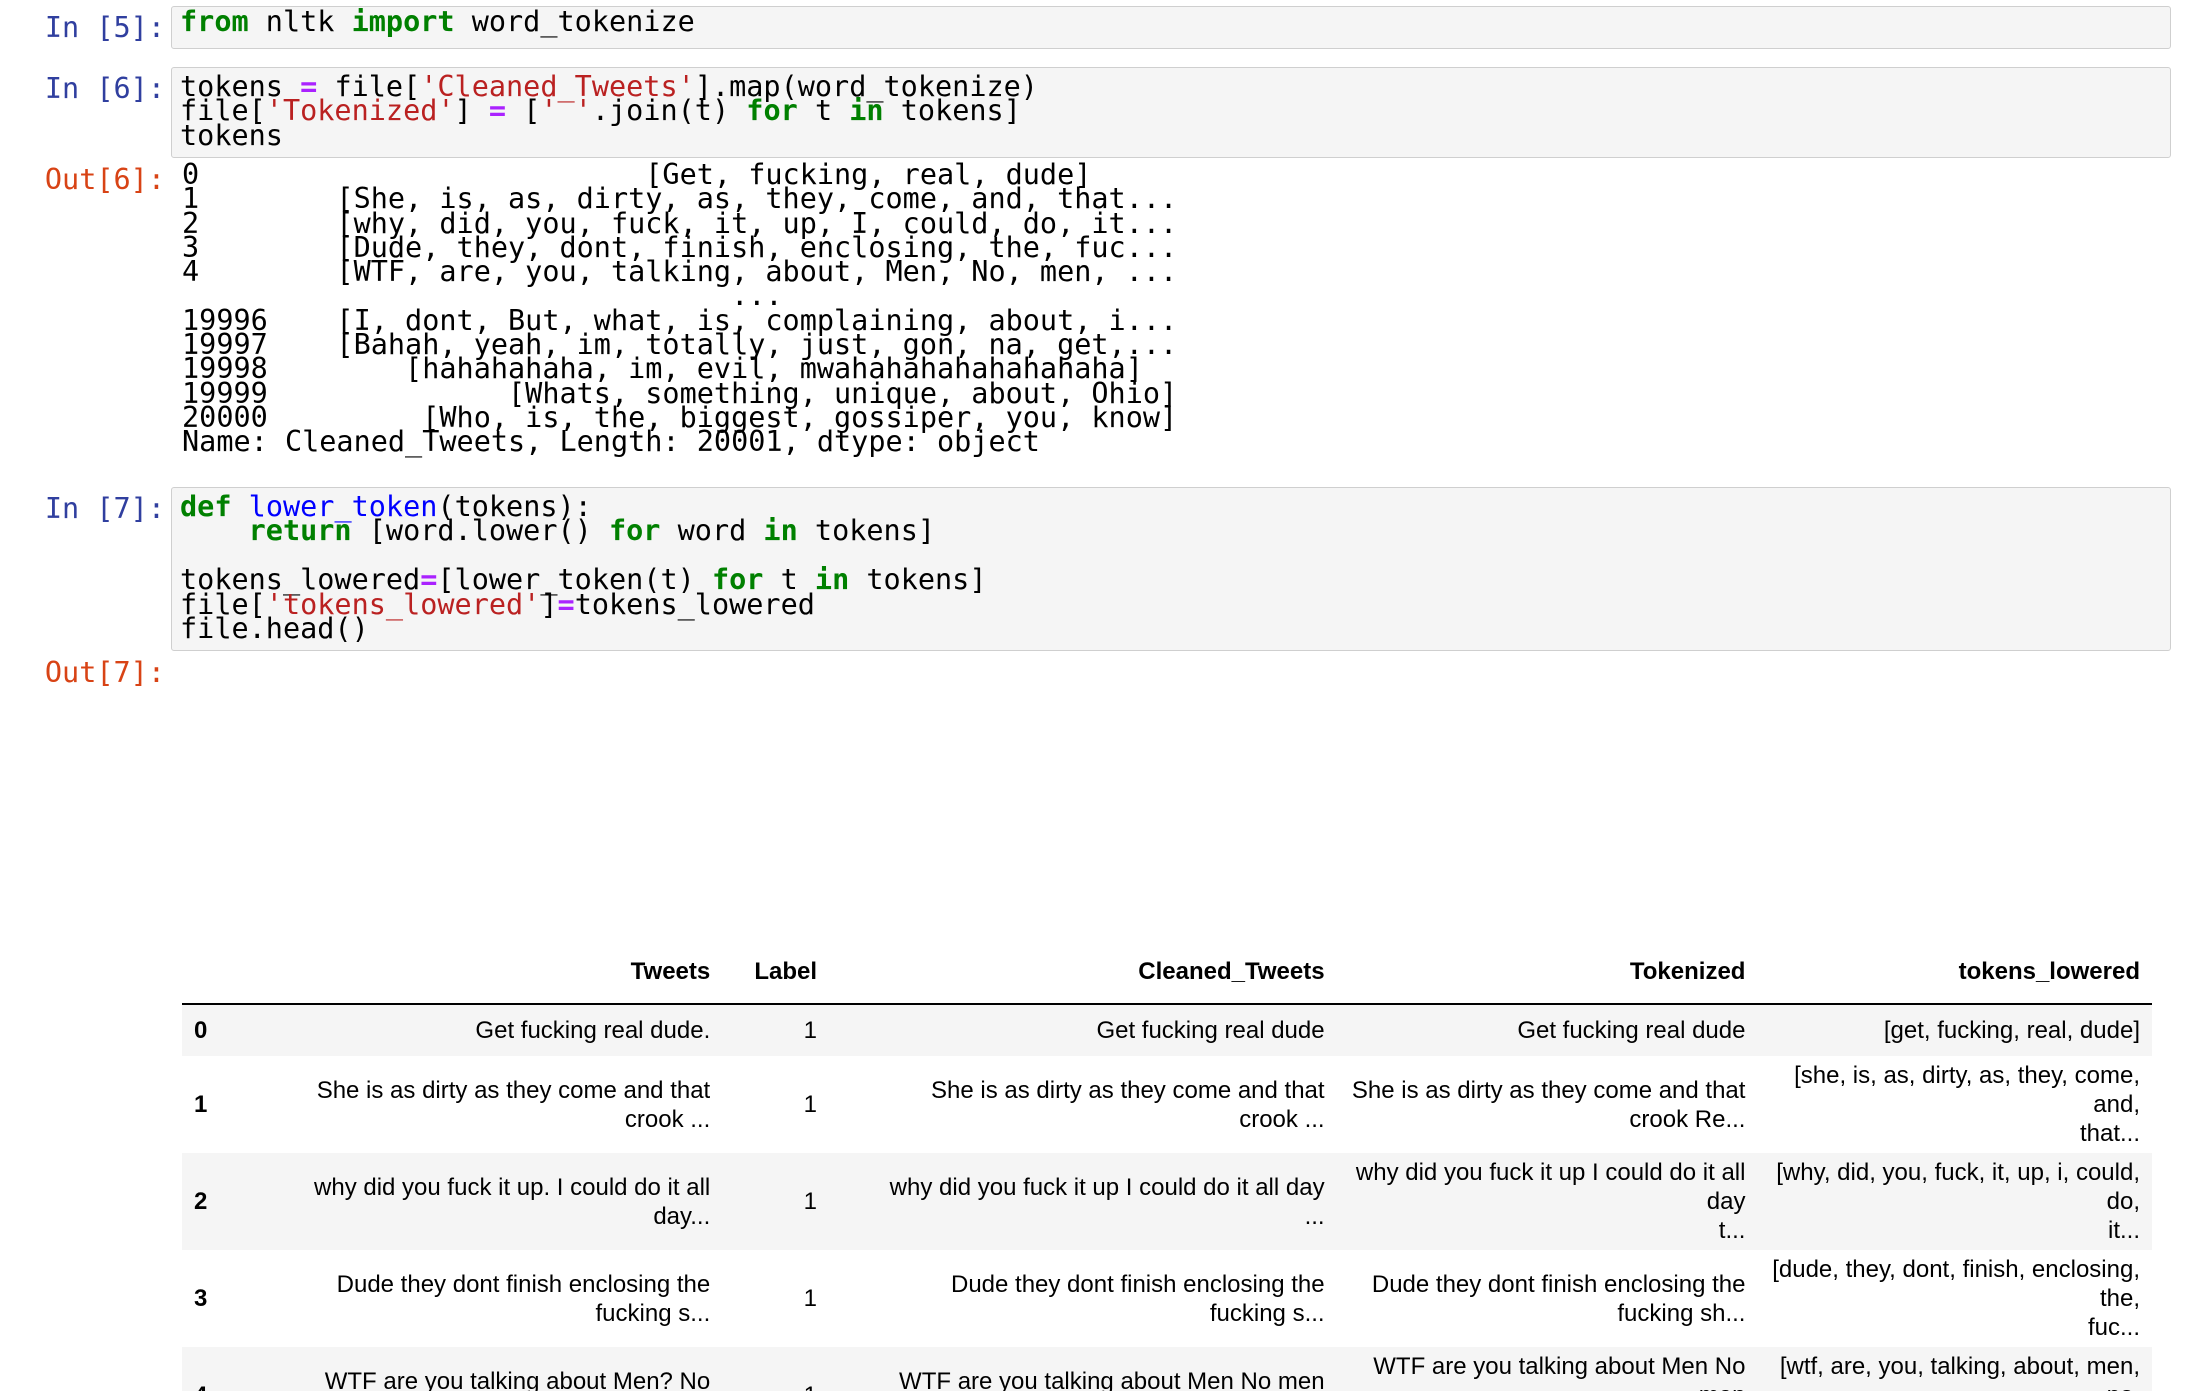 This screenshot has height=1391, width=2189. I want to click on code-token: [word.lower(), so click(480, 531).